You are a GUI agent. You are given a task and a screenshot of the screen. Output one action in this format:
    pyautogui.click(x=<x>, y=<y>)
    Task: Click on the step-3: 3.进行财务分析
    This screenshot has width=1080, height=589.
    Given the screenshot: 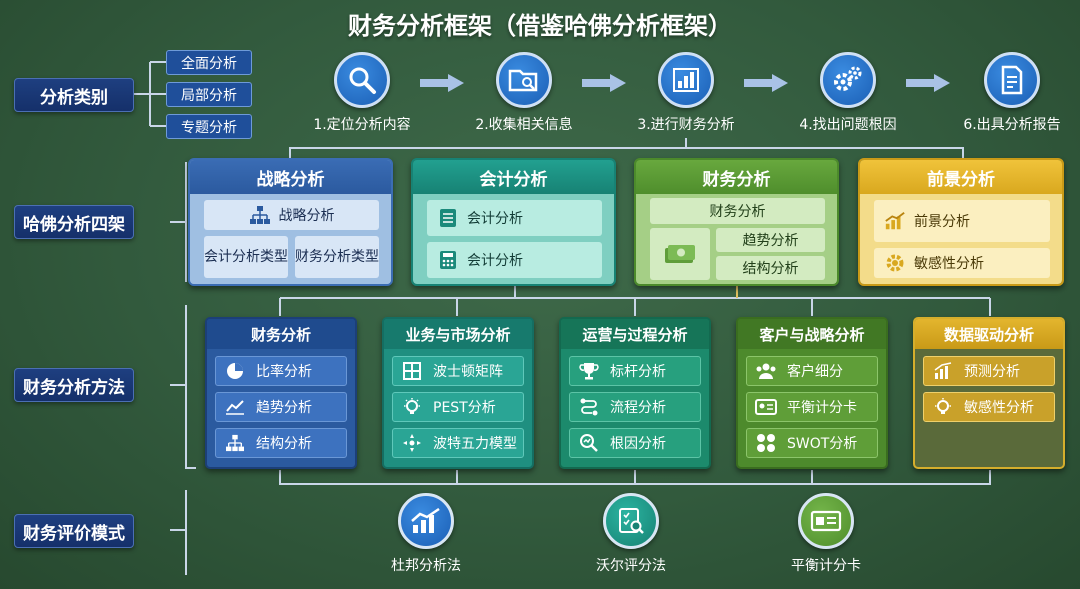 What is the action you would take?
    pyautogui.click(x=686, y=93)
    